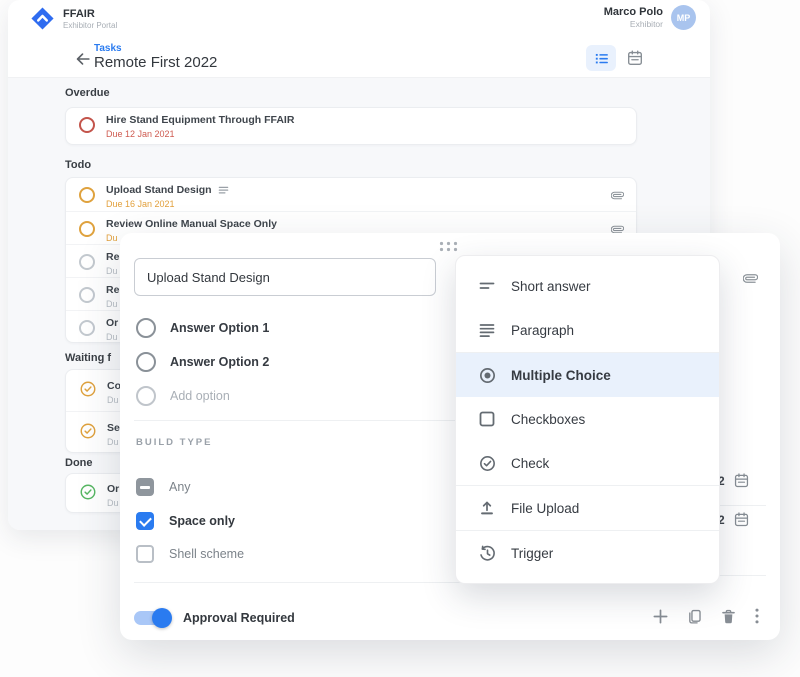 This screenshot has height=677, width=800. I want to click on build-option-space-only: Space only, so click(185, 521).